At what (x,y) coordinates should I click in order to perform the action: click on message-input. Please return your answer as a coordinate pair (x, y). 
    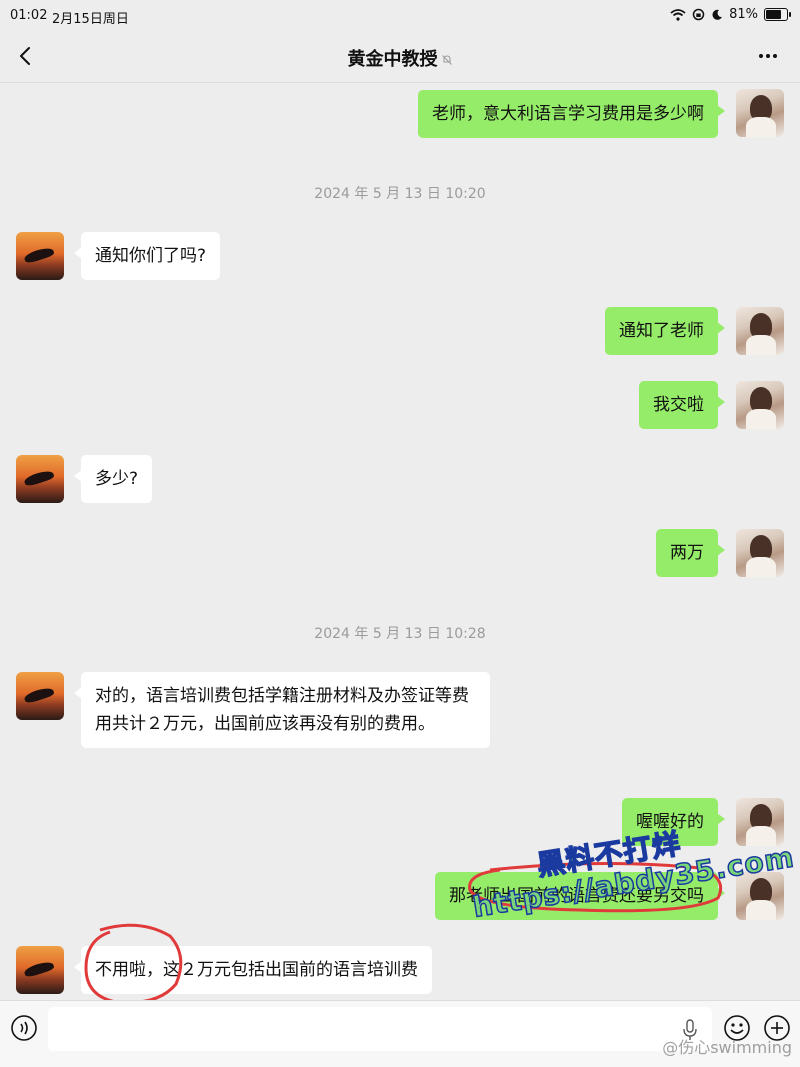
    Looking at the image, I should click on (380, 1029).